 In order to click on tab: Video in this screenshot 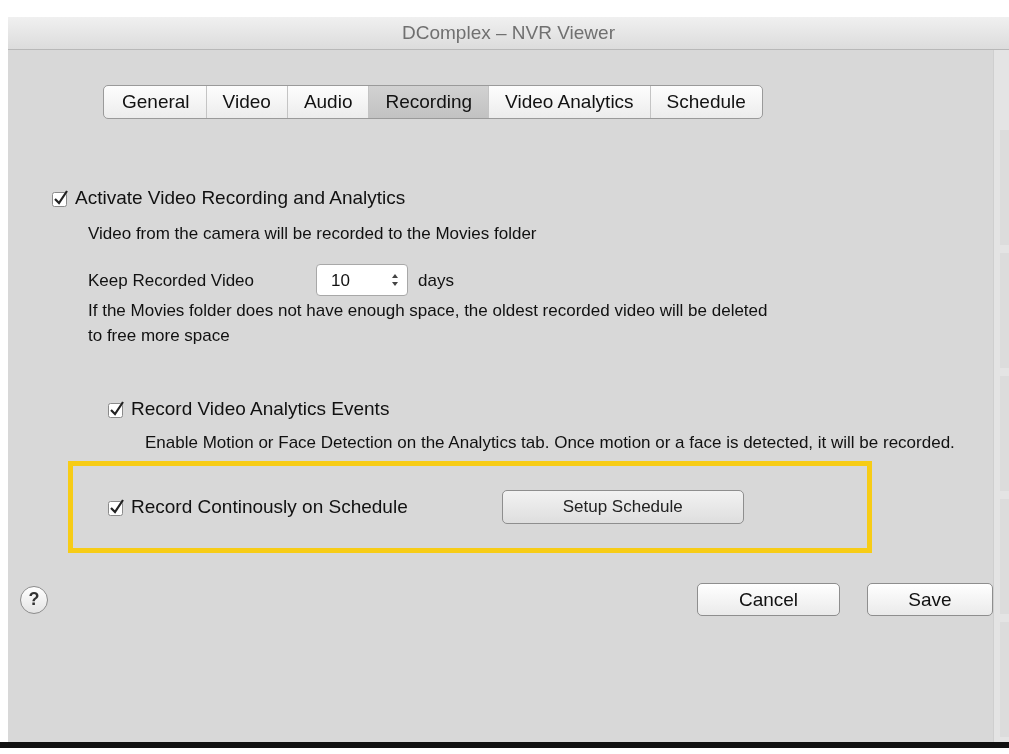, I will do `click(246, 102)`.